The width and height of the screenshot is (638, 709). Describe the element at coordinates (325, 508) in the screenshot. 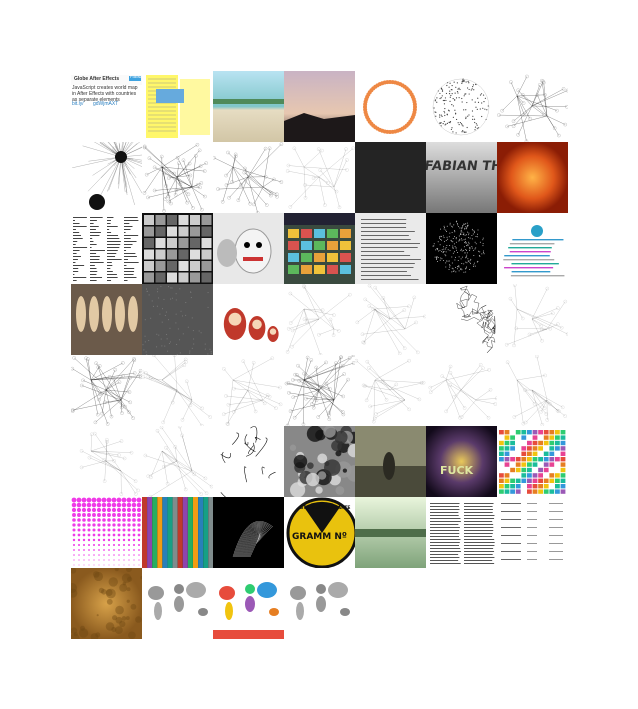

I see `svg-text: STAHL-STECKKARTE` at that location.